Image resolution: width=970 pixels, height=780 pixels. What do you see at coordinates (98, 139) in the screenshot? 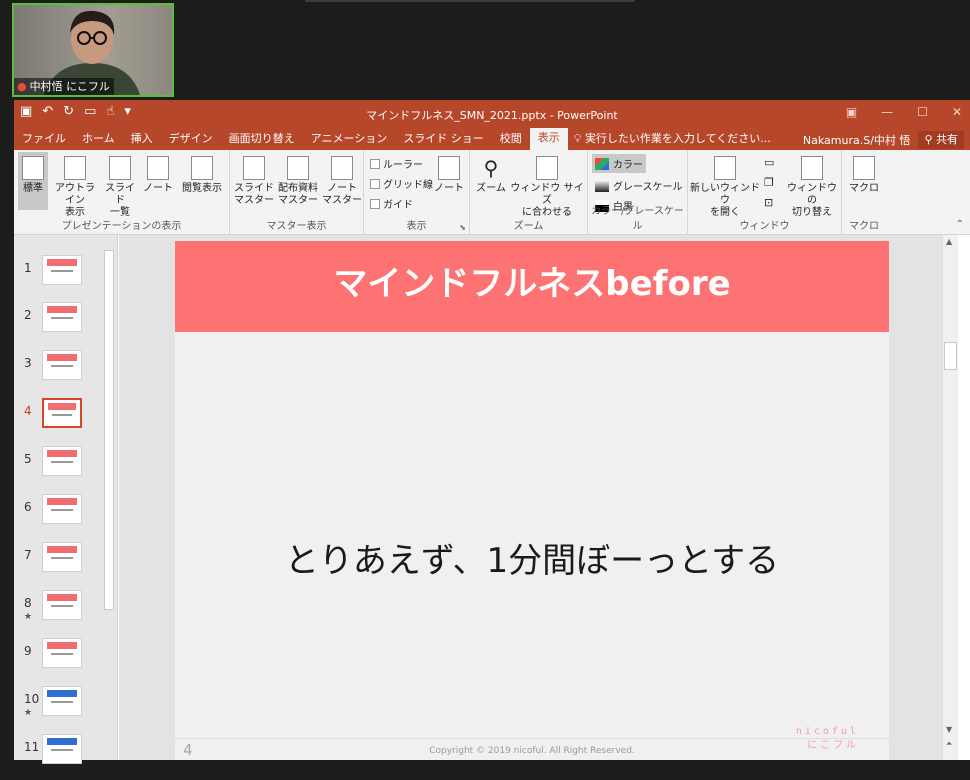
I see `tab-home: ホーム` at bounding box center [98, 139].